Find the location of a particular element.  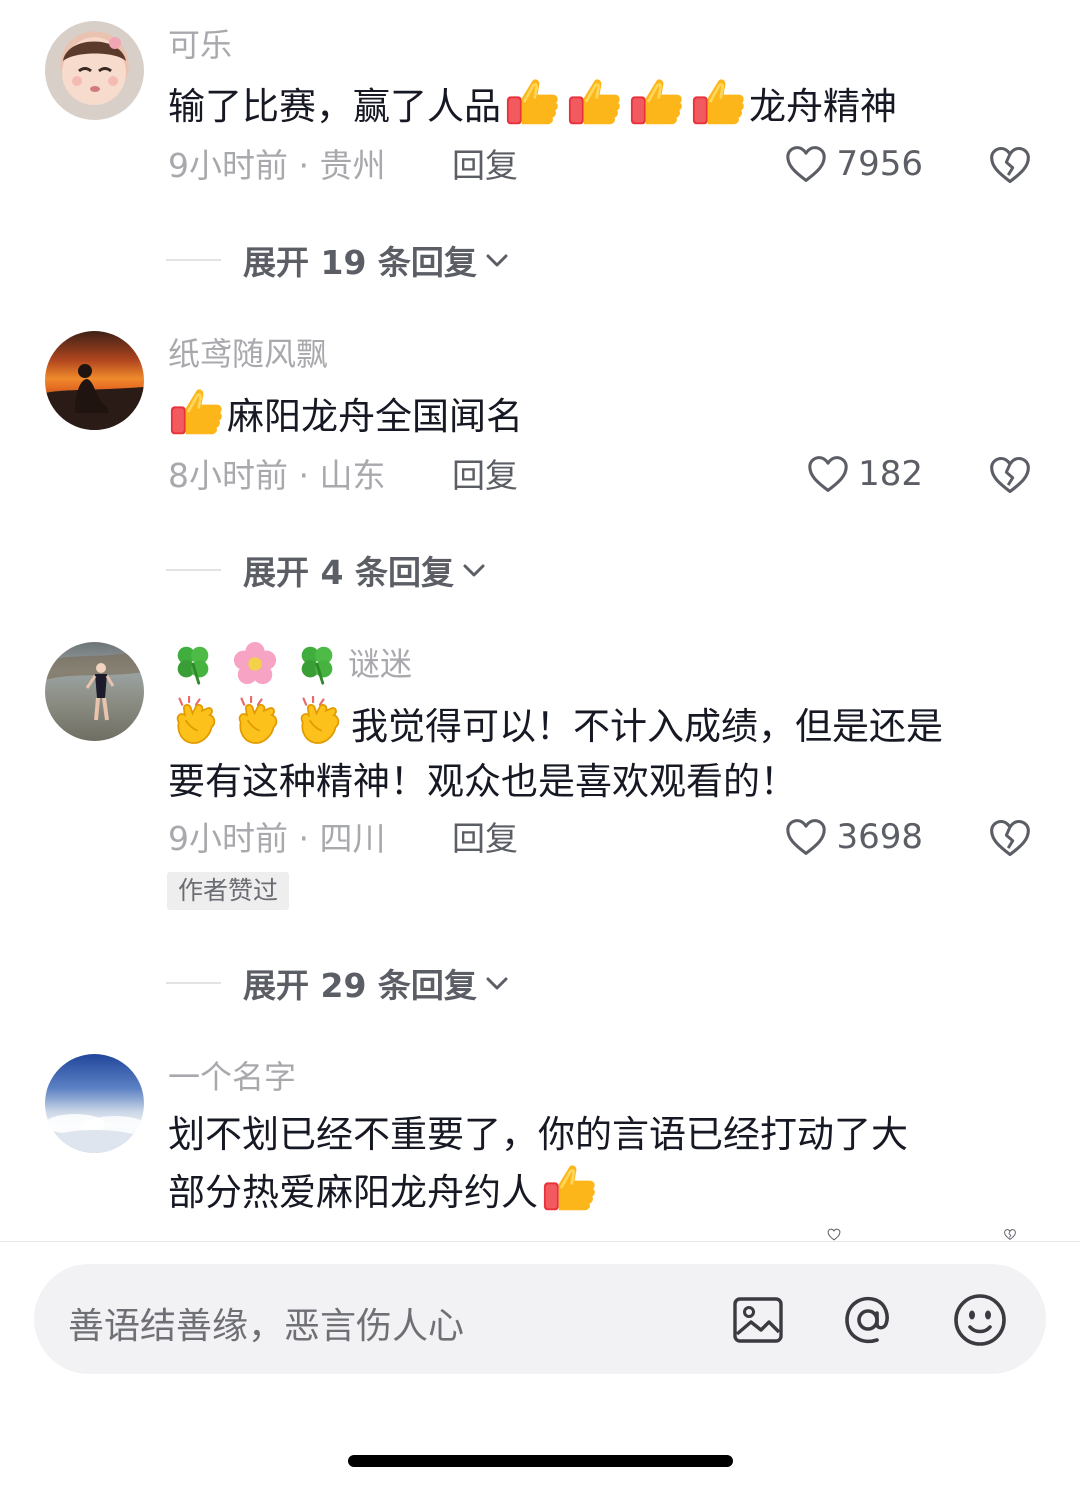

comment-text-suffix: 麻阳龙舟全国闻名 is located at coordinates (375, 416).